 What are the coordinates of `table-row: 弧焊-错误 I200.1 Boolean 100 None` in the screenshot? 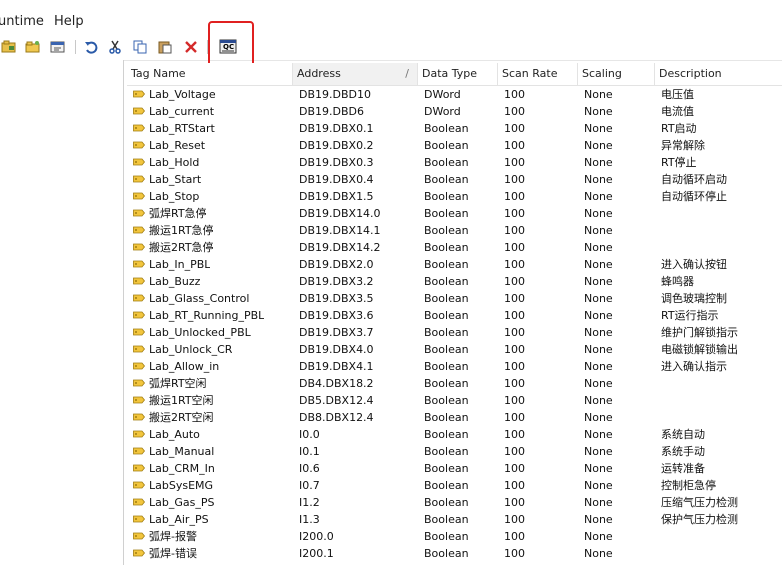 It's located at (454, 553).